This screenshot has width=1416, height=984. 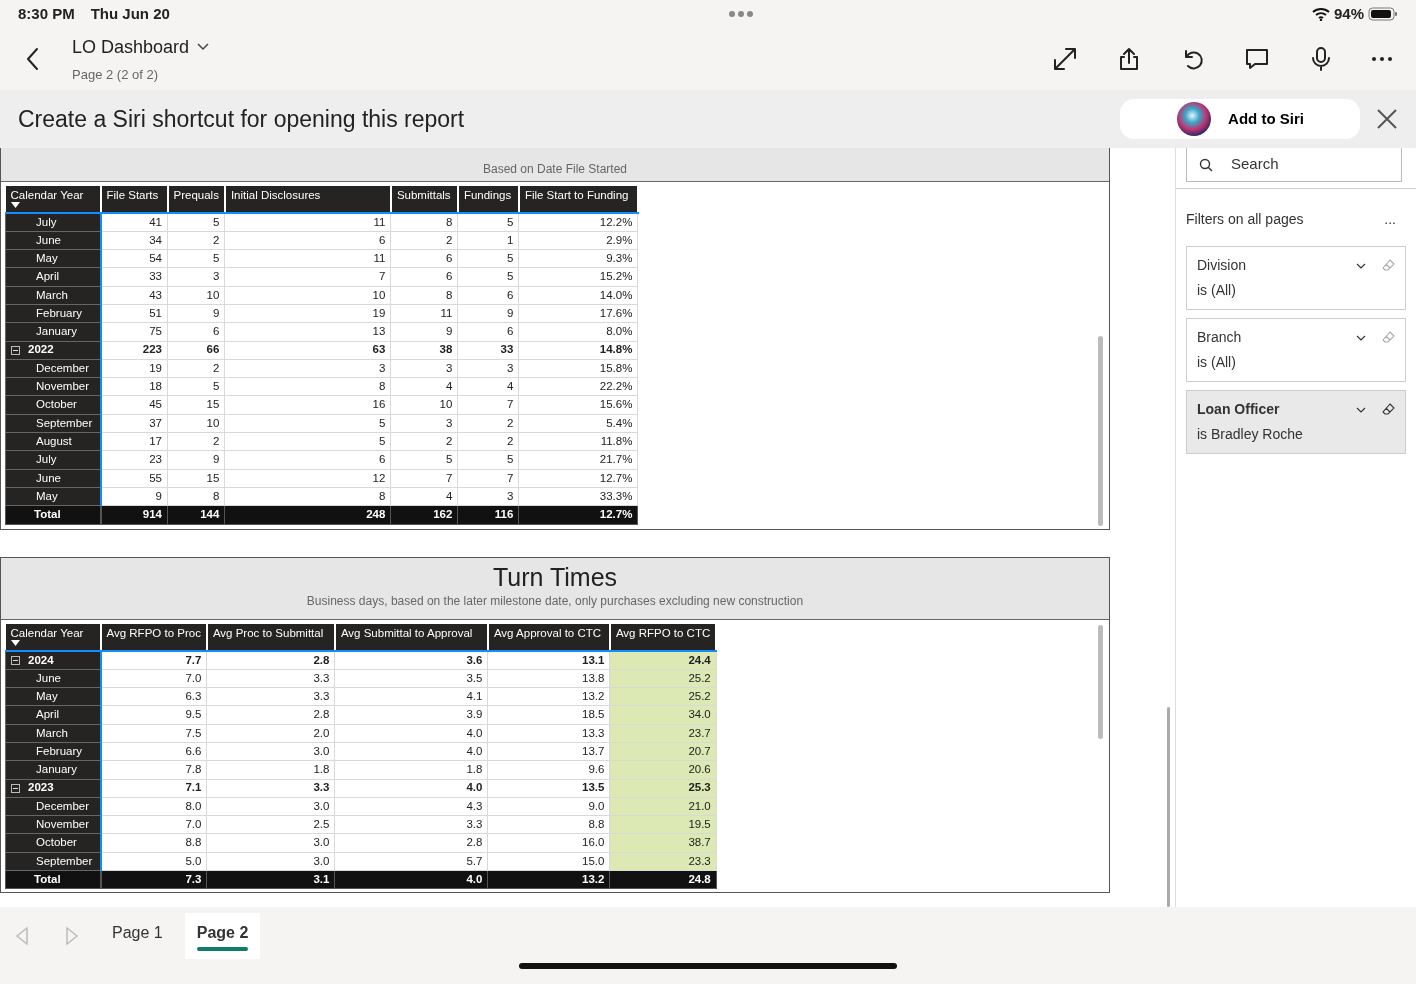 I want to click on column-header: Submittals, so click(x=424, y=199).